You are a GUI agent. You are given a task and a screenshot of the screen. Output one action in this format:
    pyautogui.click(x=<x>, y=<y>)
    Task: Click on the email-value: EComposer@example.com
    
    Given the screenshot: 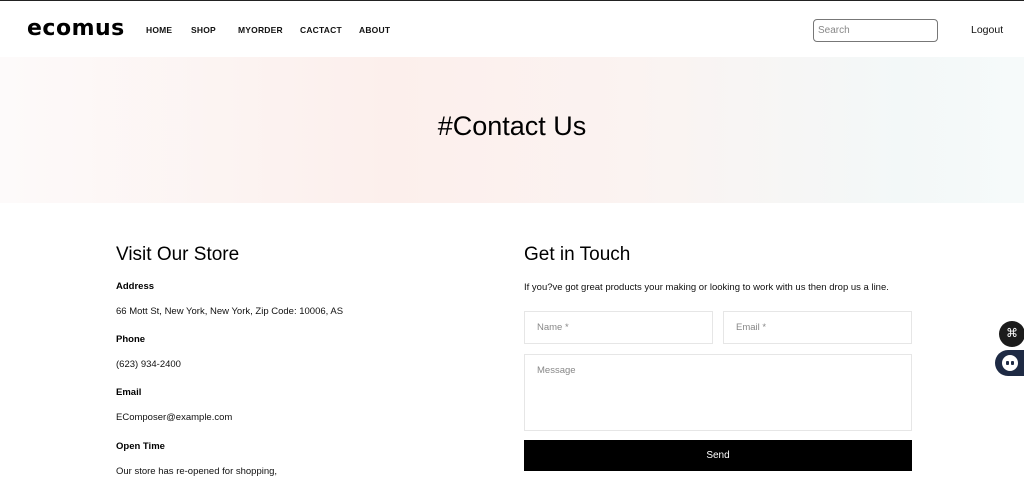 What is the action you would take?
    pyautogui.click(x=174, y=417)
    